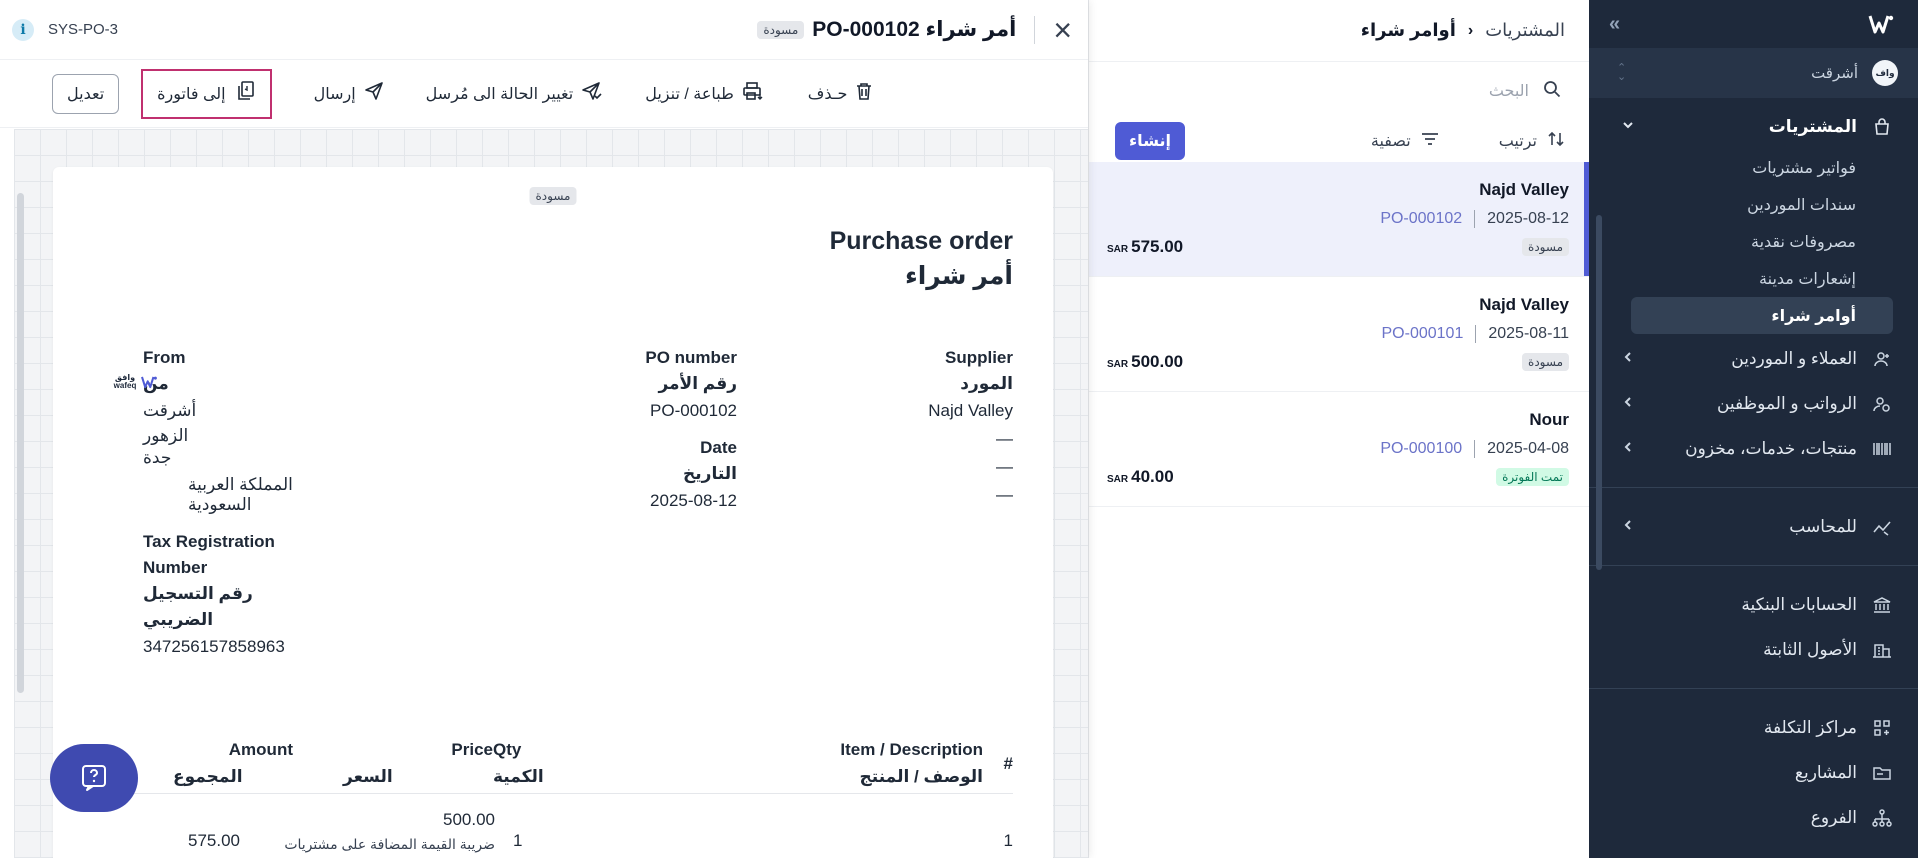 Image resolution: width=1918 pixels, height=858 pixels. What do you see at coordinates (418, 763) in the screenshot?
I see `col-price: Price السعر` at bounding box center [418, 763].